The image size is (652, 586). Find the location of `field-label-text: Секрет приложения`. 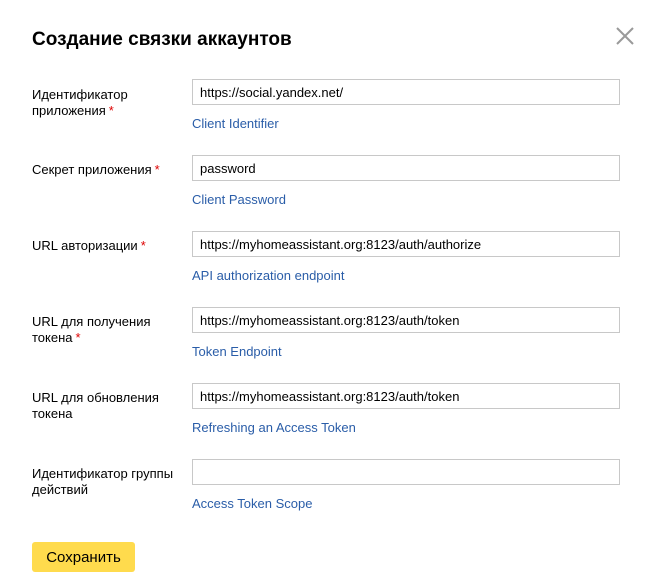

field-label-text: Секрет приложения is located at coordinates (92, 169).